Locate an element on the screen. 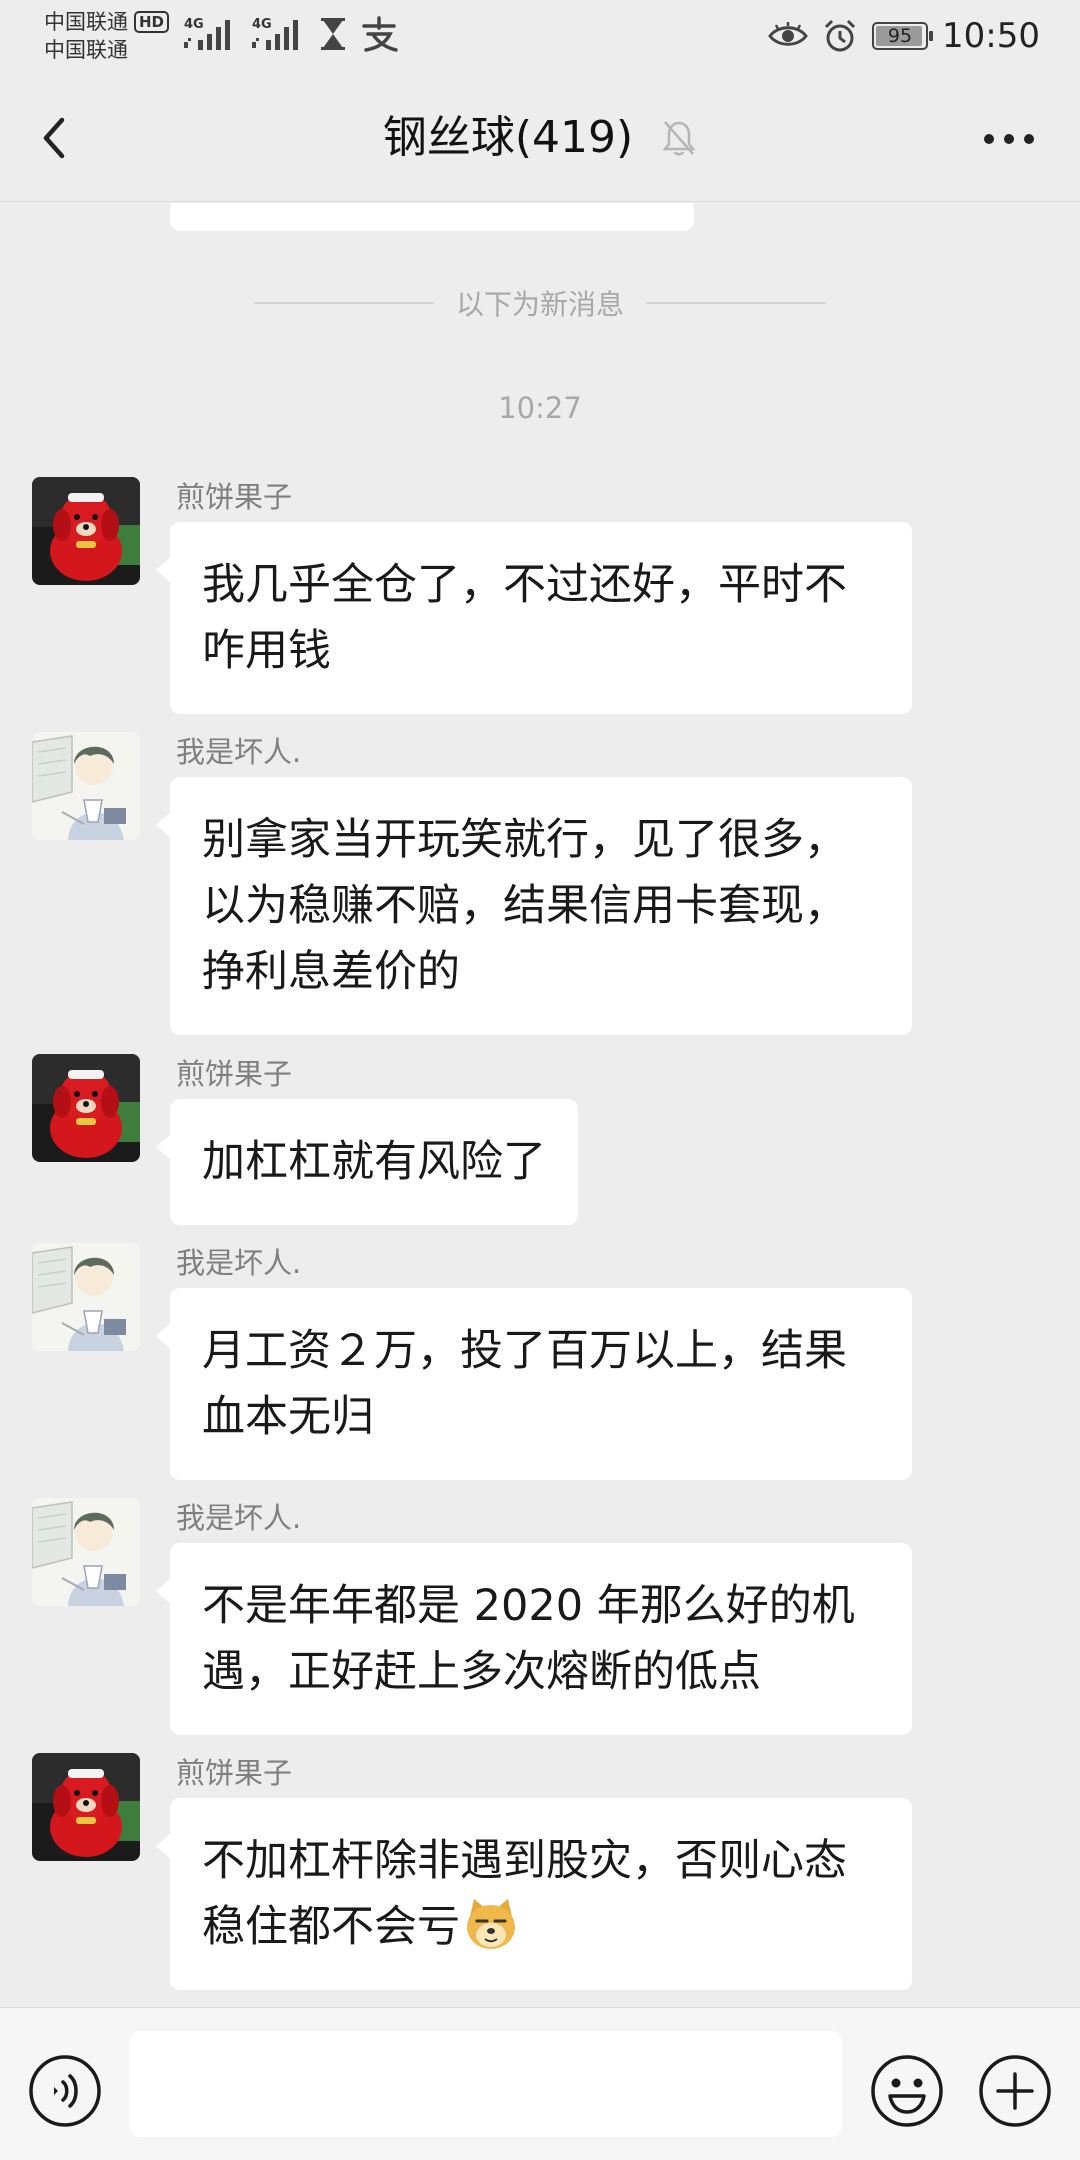  voice-input-icon is located at coordinates (65, 2091).